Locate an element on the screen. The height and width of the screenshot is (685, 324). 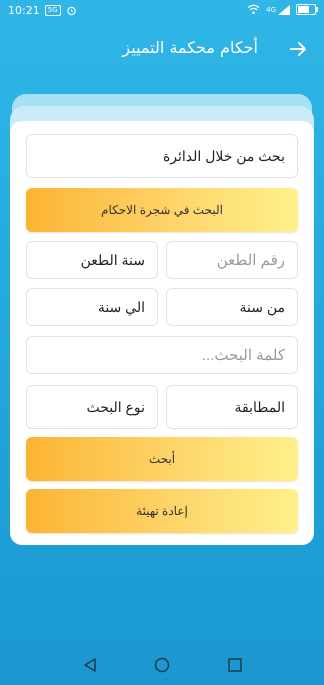
nav-recents-icon is located at coordinates (235, 665).